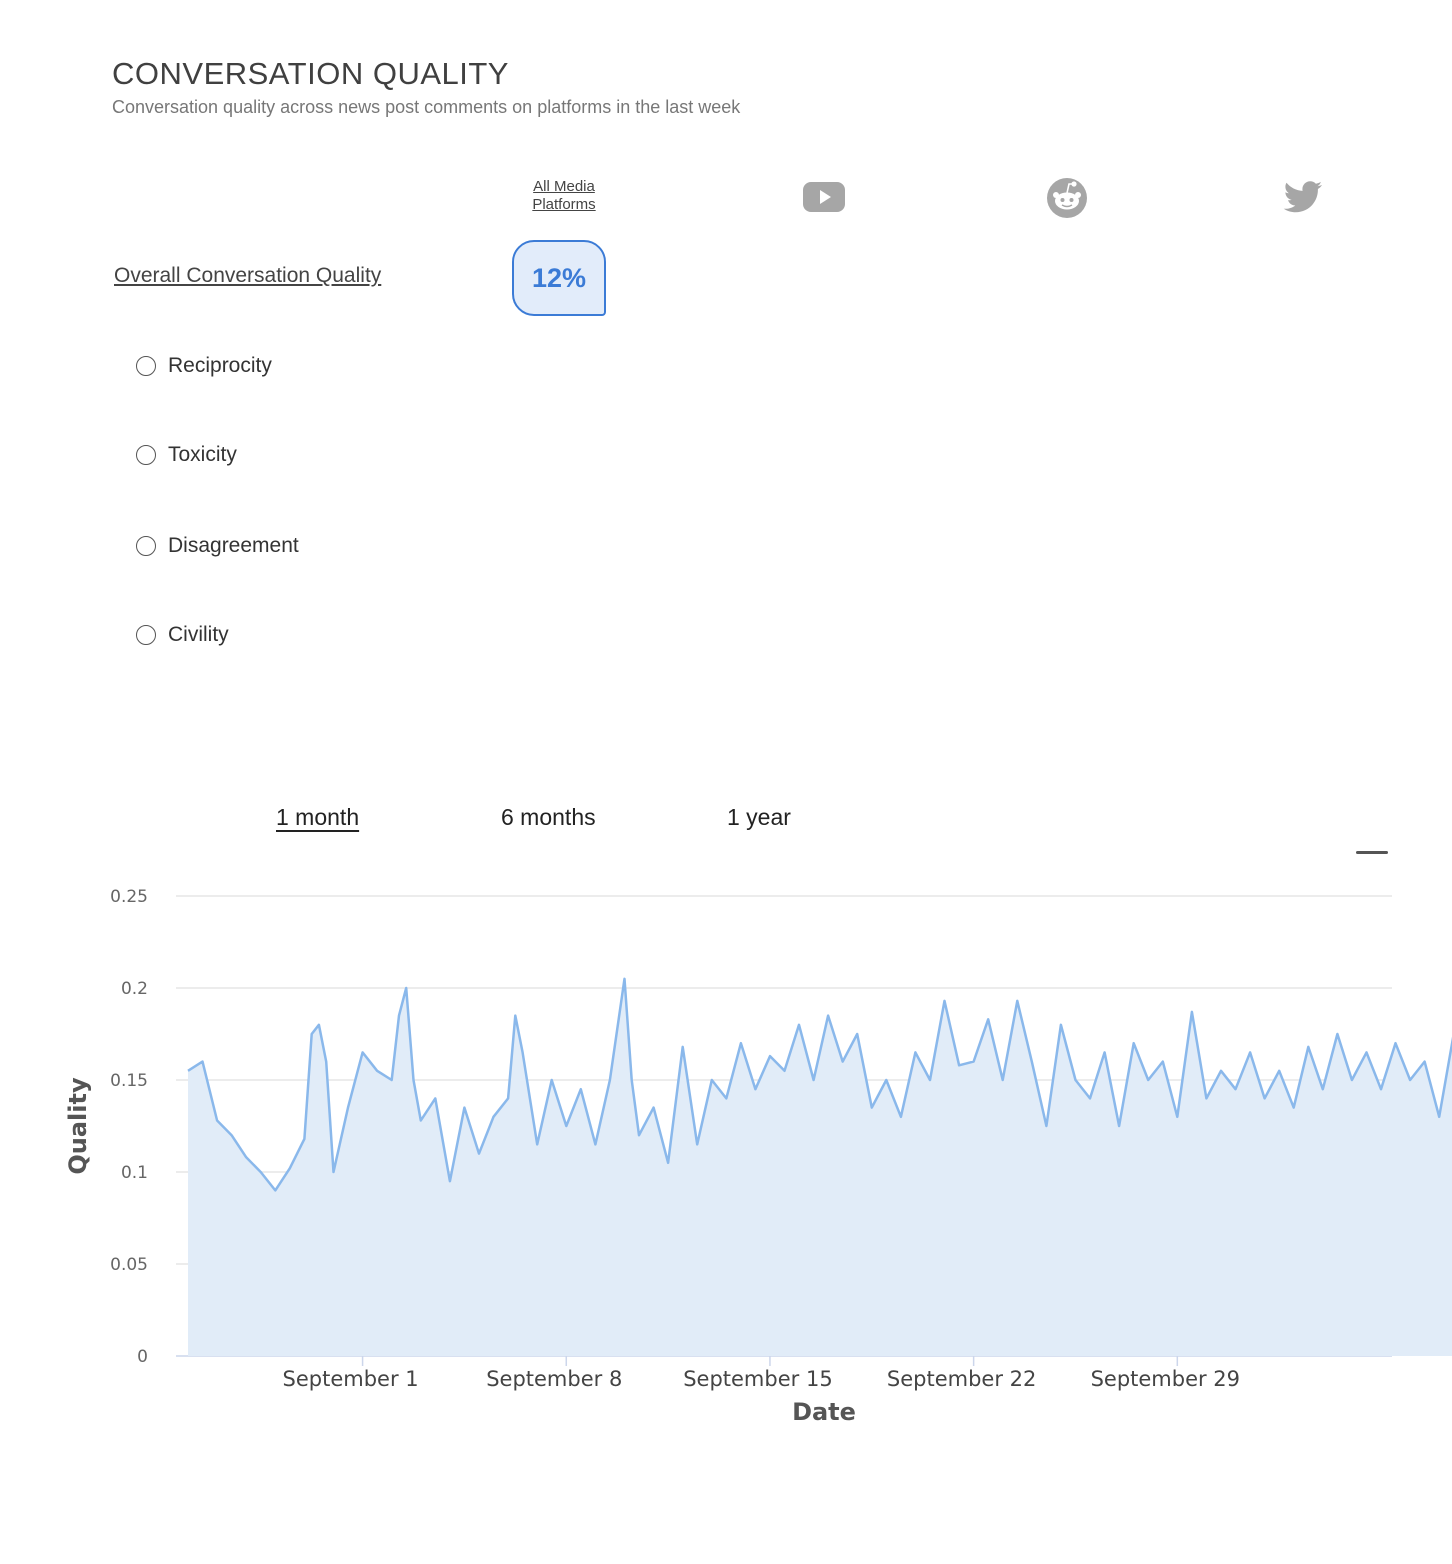 The width and height of the screenshot is (1452, 1564). Describe the element at coordinates (961, 1379) in the screenshot. I see `x-tick-label: September 22` at that location.